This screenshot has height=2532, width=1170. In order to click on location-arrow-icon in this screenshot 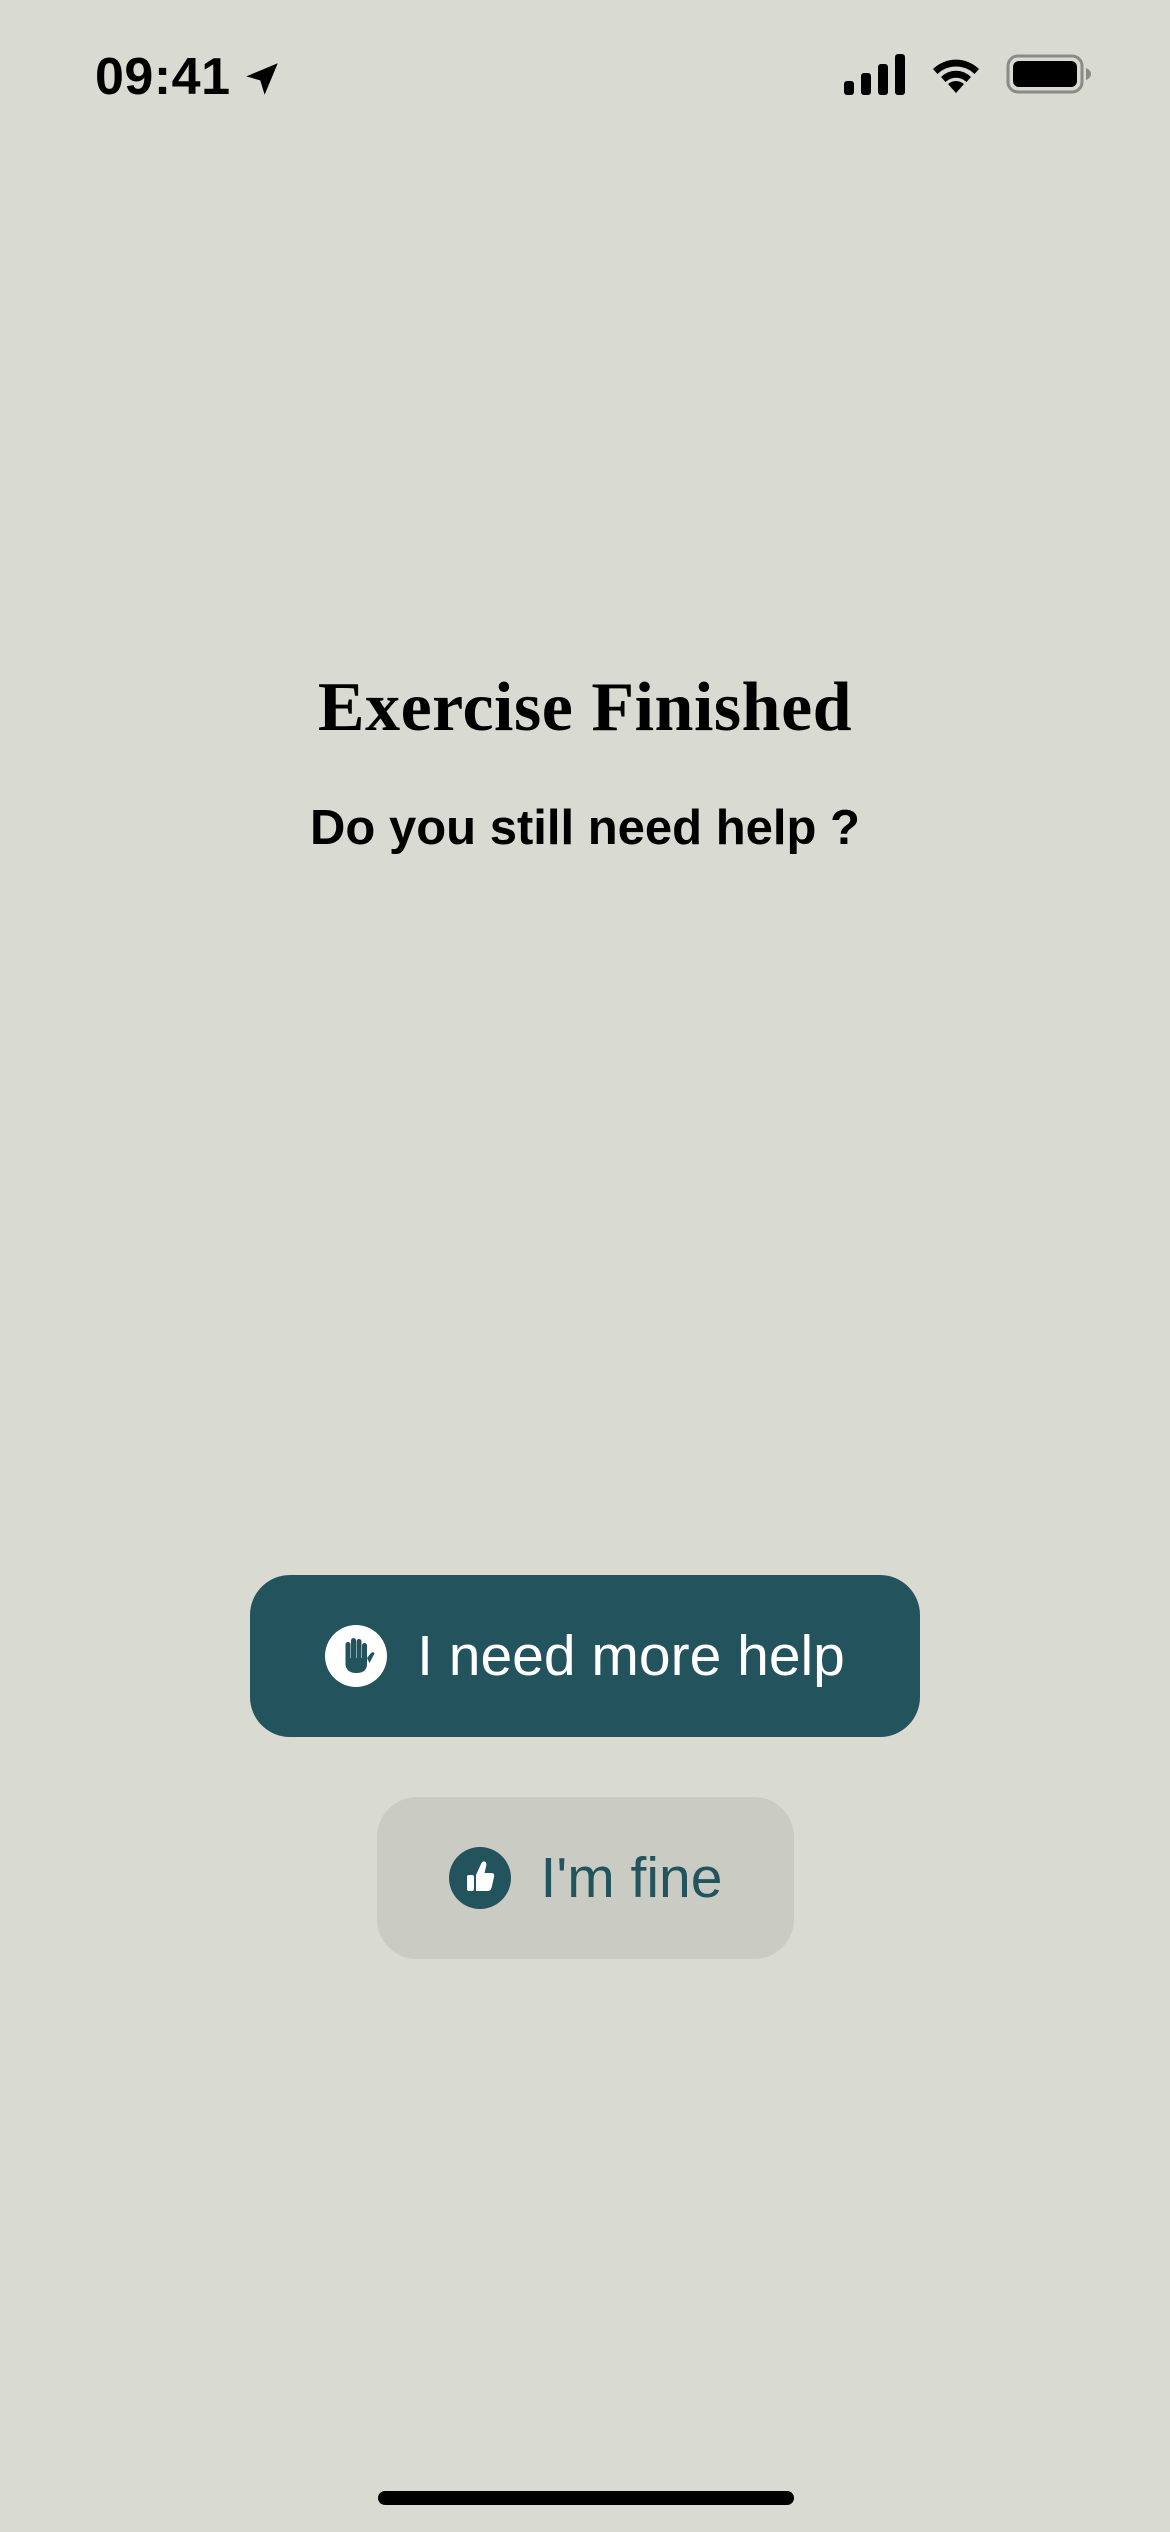, I will do `click(261, 79)`.